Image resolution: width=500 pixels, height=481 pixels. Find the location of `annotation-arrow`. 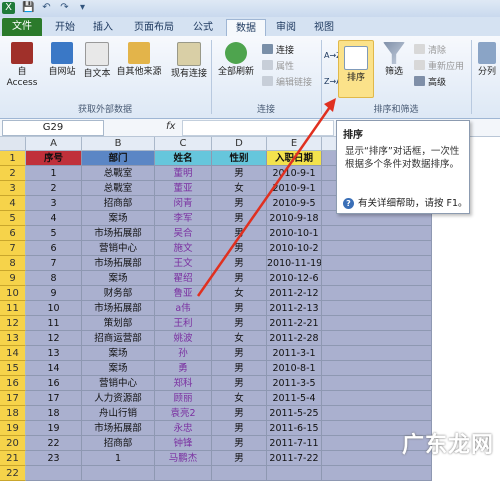

annotation-arrow is located at coordinates (266, 197).